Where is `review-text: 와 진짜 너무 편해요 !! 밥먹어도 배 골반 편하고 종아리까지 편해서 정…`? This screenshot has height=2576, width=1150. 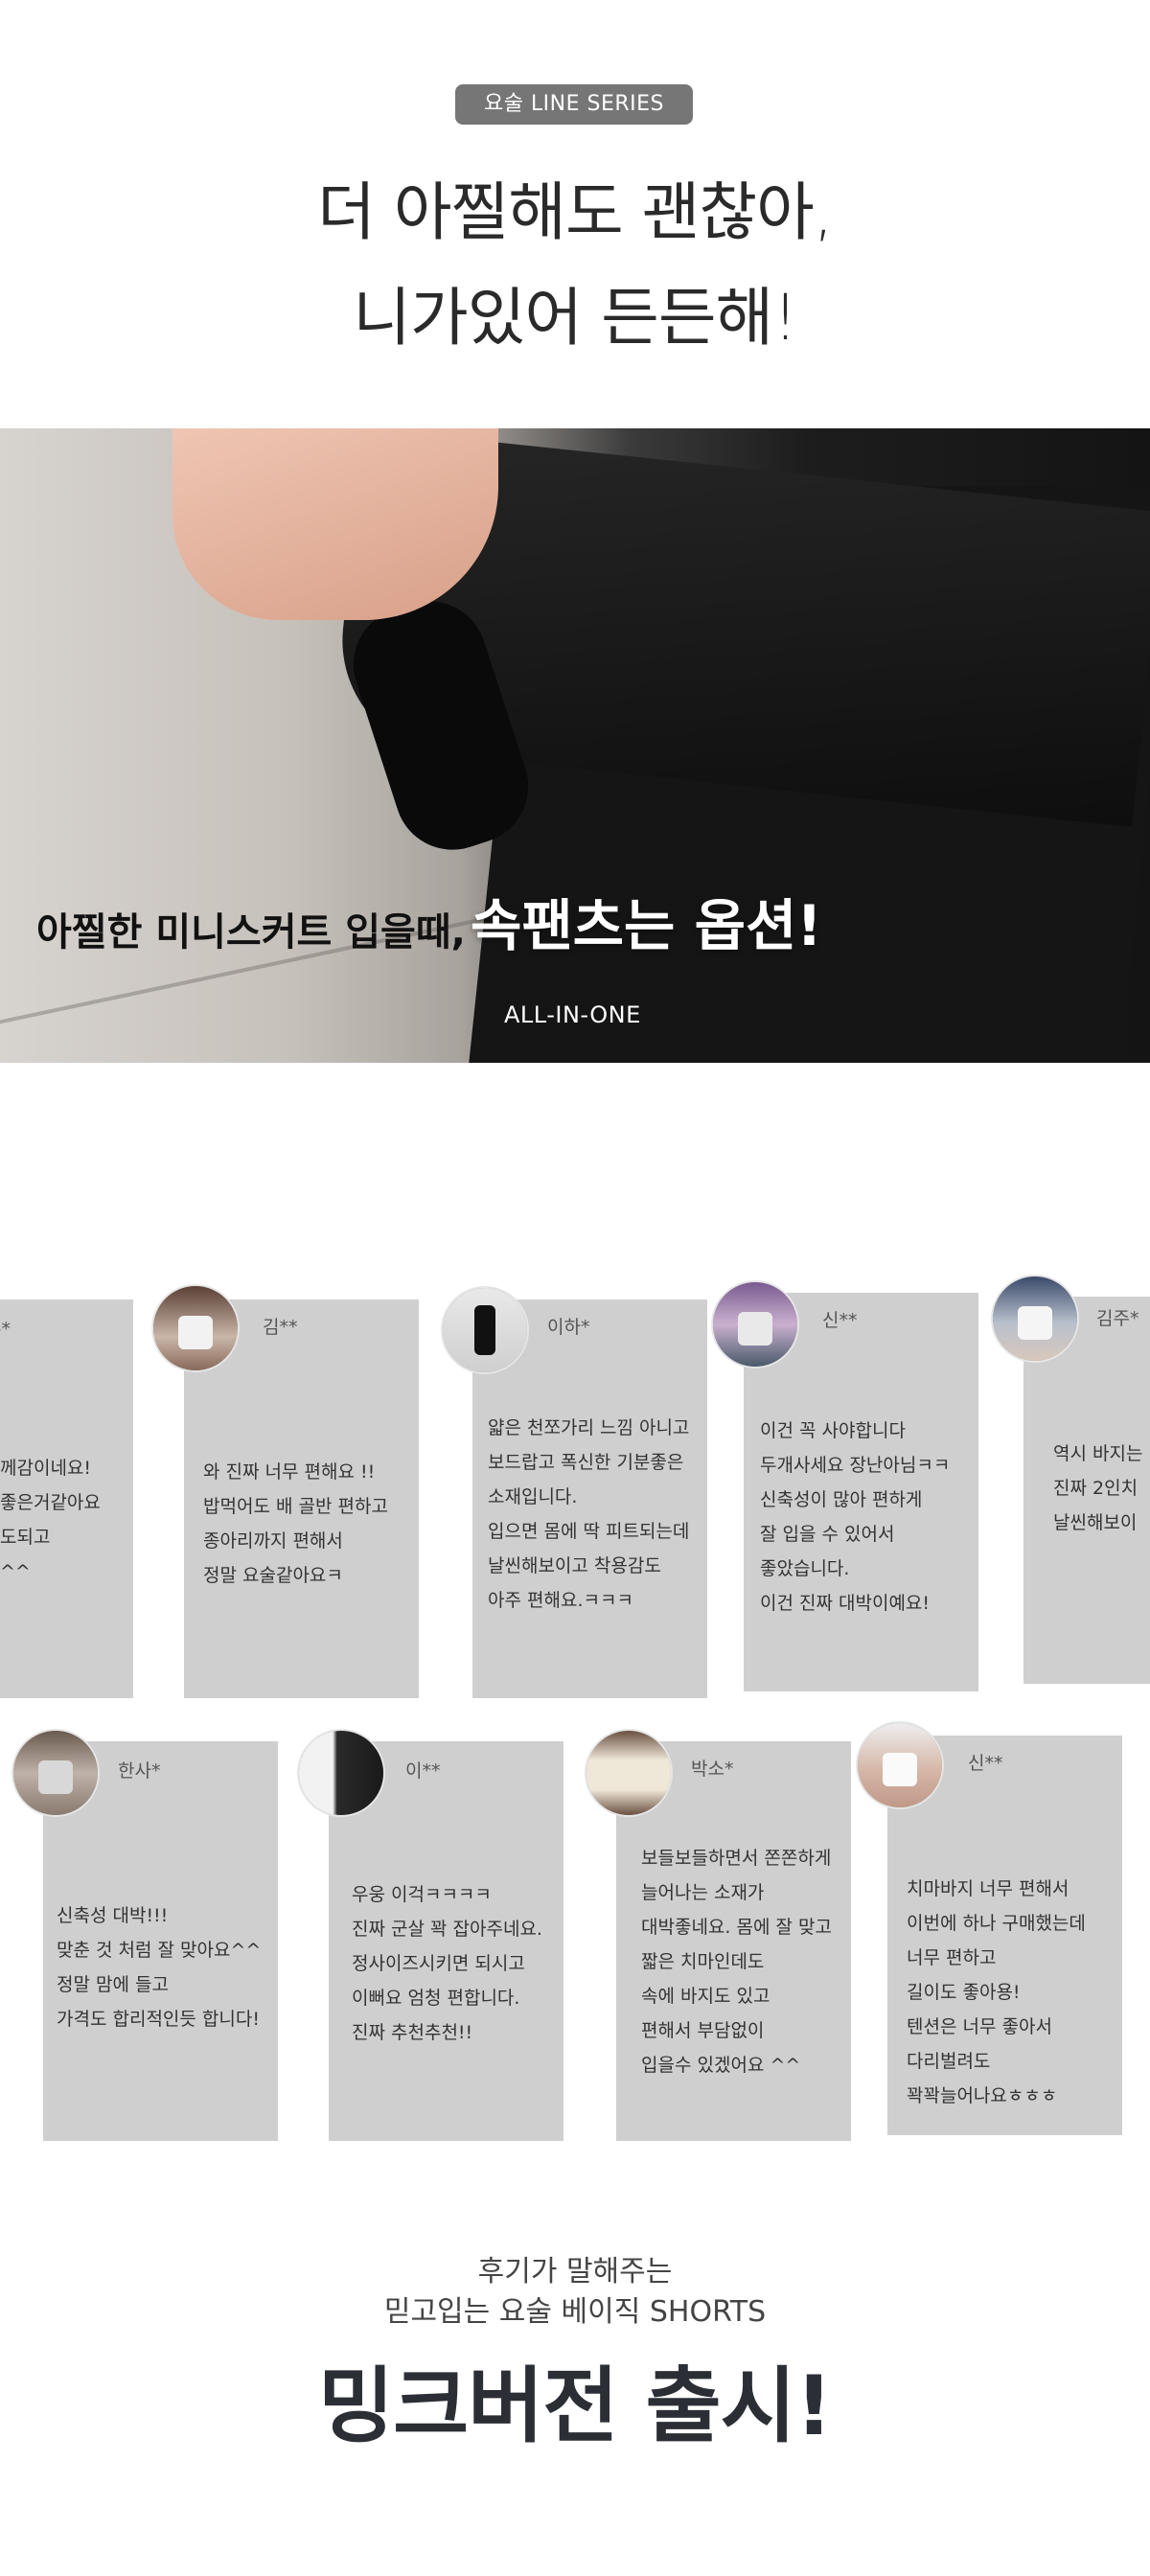 review-text: 와 진짜 너무 편해요 !! 밥먹어도 배 골반 편하고 종아리까지 편해서 정… is located at coordinates (295, 1523).